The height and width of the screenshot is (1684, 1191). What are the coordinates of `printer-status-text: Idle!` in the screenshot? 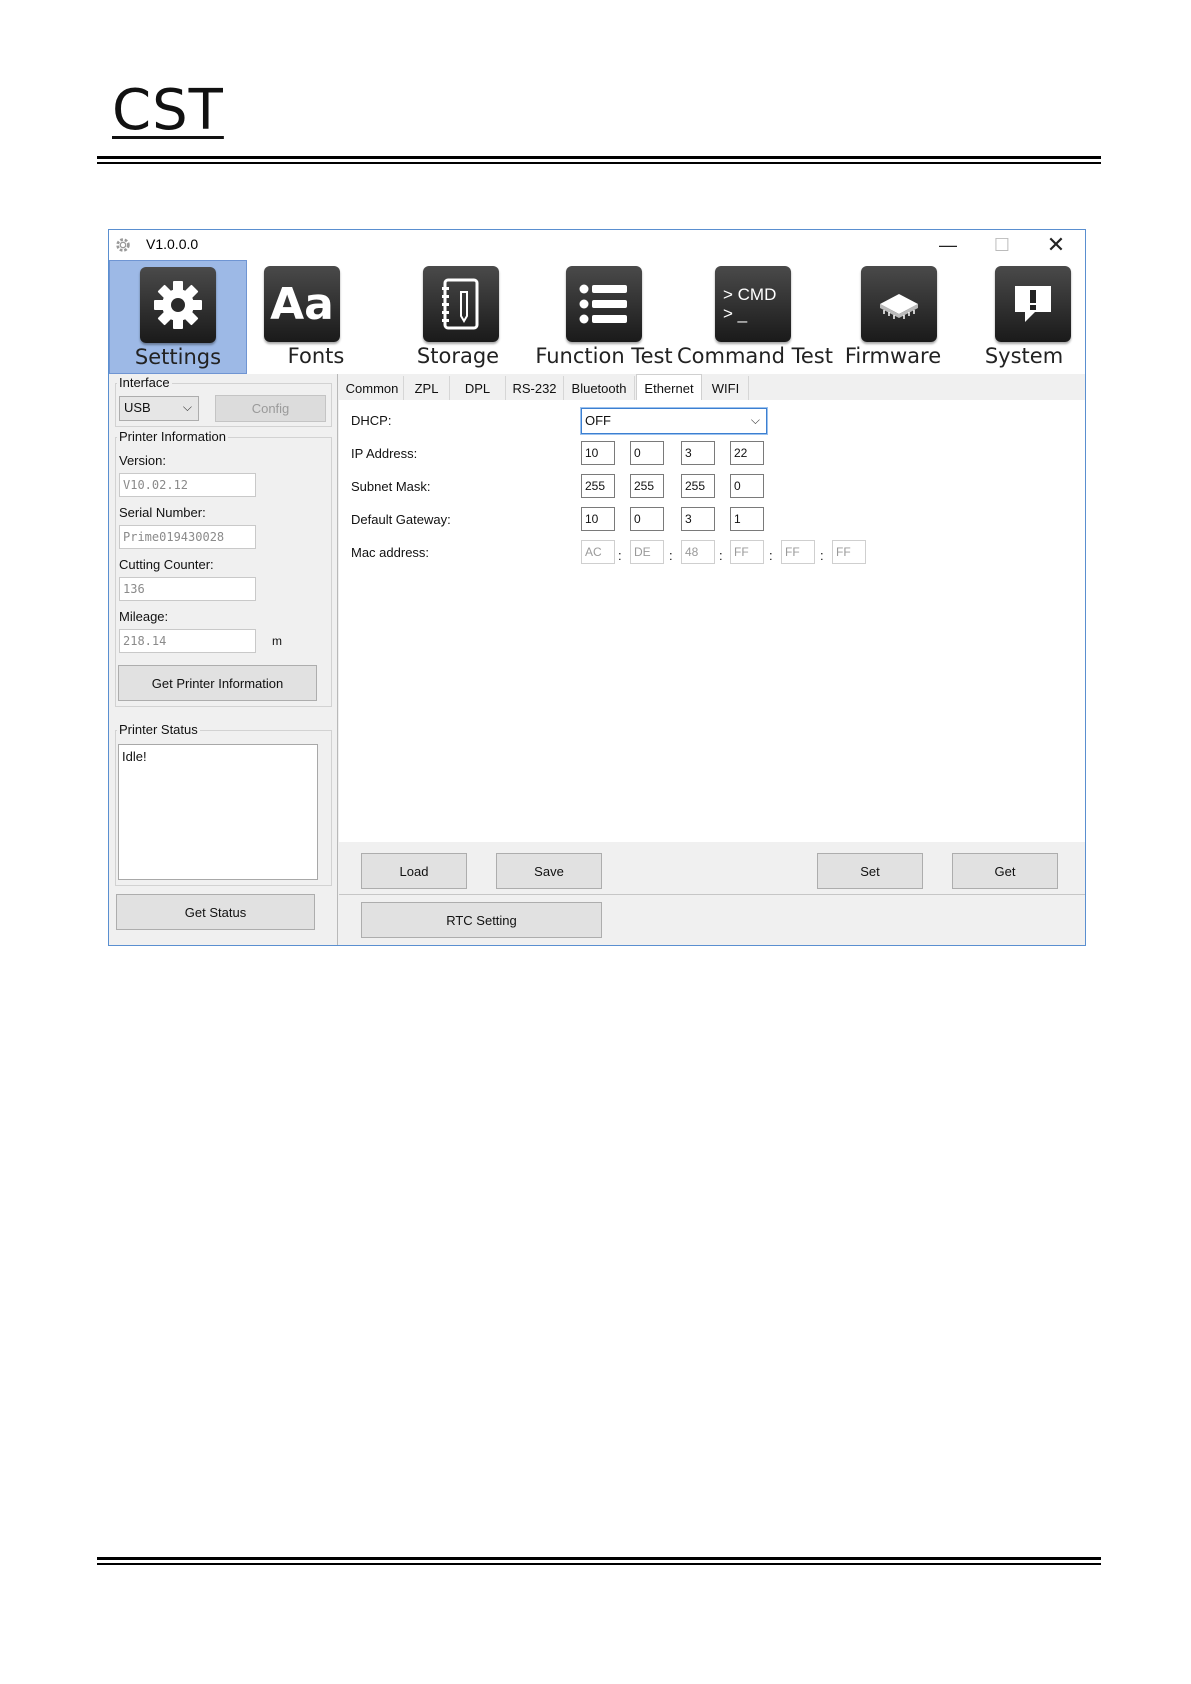 It's located at (218, 812).